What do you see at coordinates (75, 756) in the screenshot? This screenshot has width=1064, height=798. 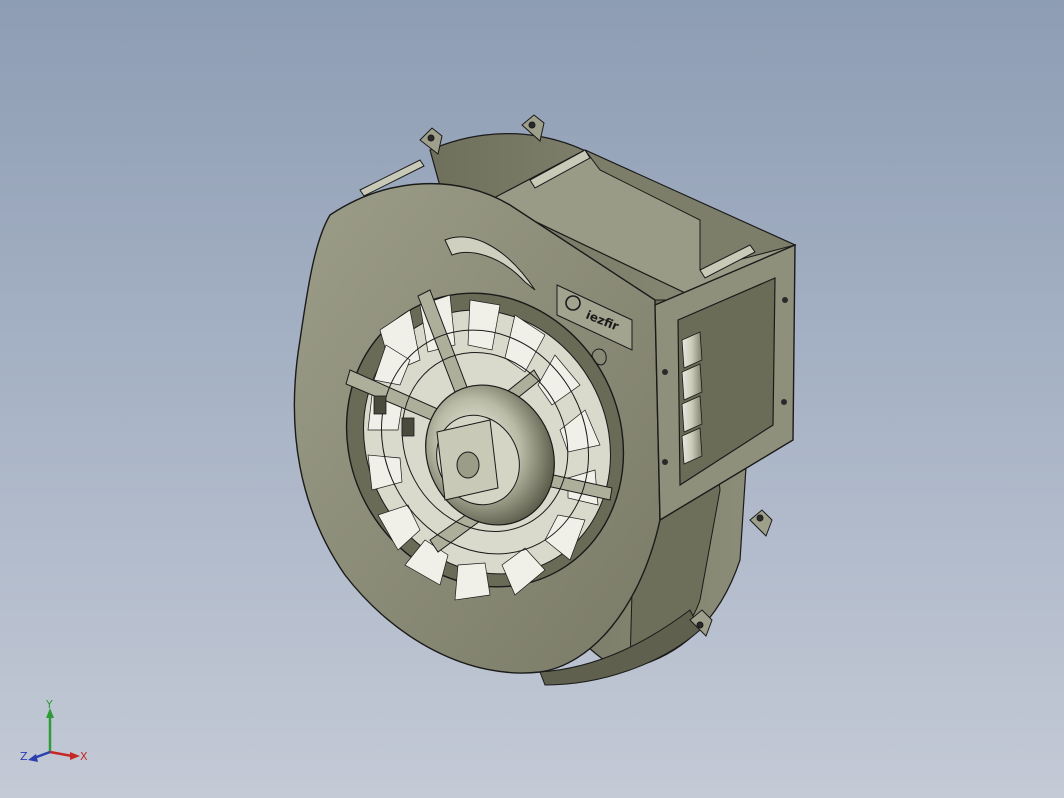 I see `triad-x-arrow` at bounding box center [75, 756].